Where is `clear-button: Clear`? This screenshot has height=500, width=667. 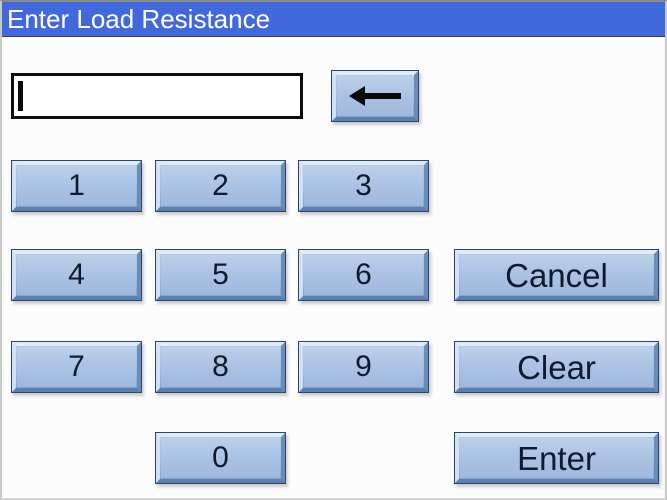 clear-button: Clear is located at coordinates (556, 367).